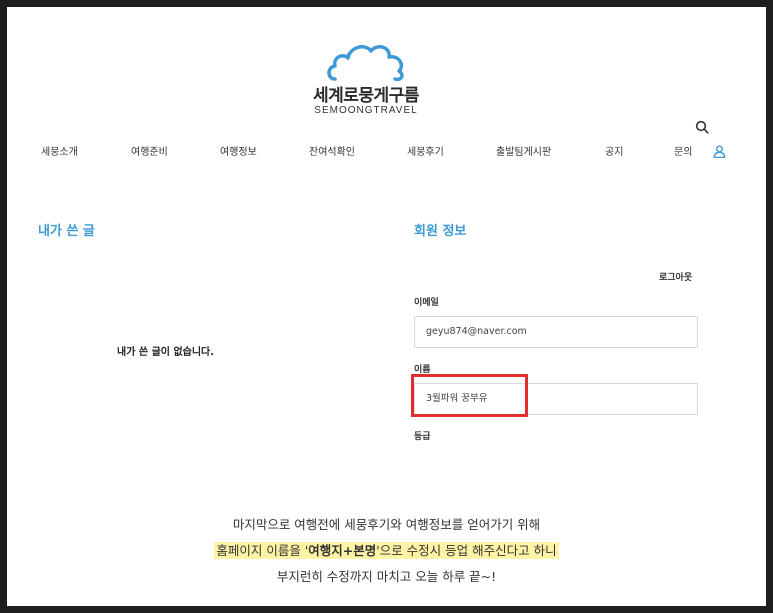 This screenshot has width=773, height=613. What do you see at coordinates (59, 150) in the screenshot?
I see `nav-item-about: 세뭉소개` at bounding box center [59, 150].